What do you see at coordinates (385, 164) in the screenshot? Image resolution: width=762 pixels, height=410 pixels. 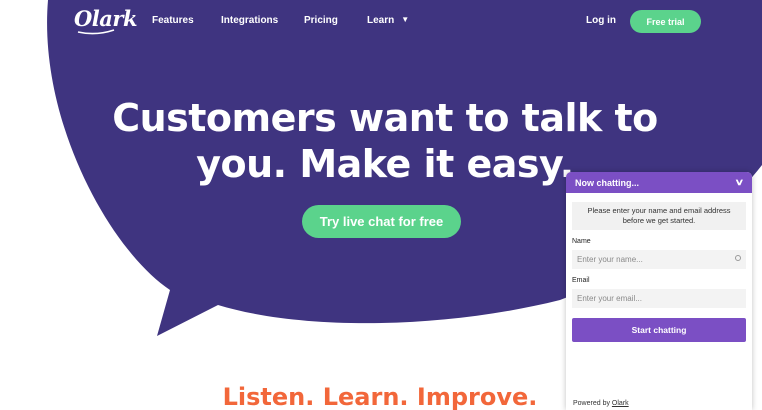 I see `hero-headline-line2: you. Make it easy.` at bounding box center [385, 164].